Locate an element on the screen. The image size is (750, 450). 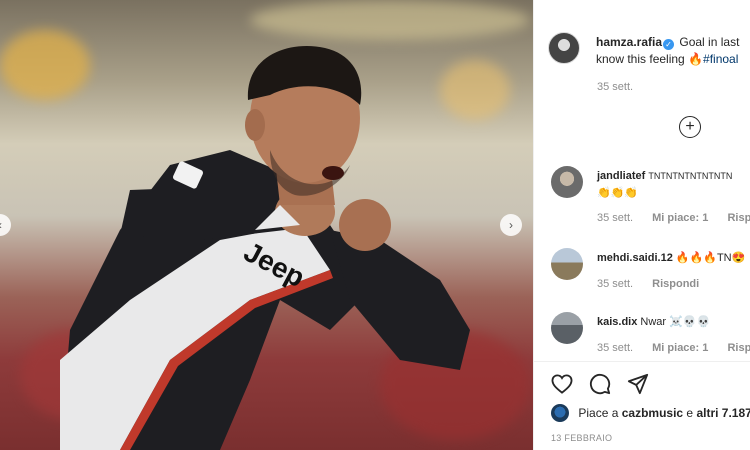
author-username: hamza.rafia is located at coordinates (629, 42).